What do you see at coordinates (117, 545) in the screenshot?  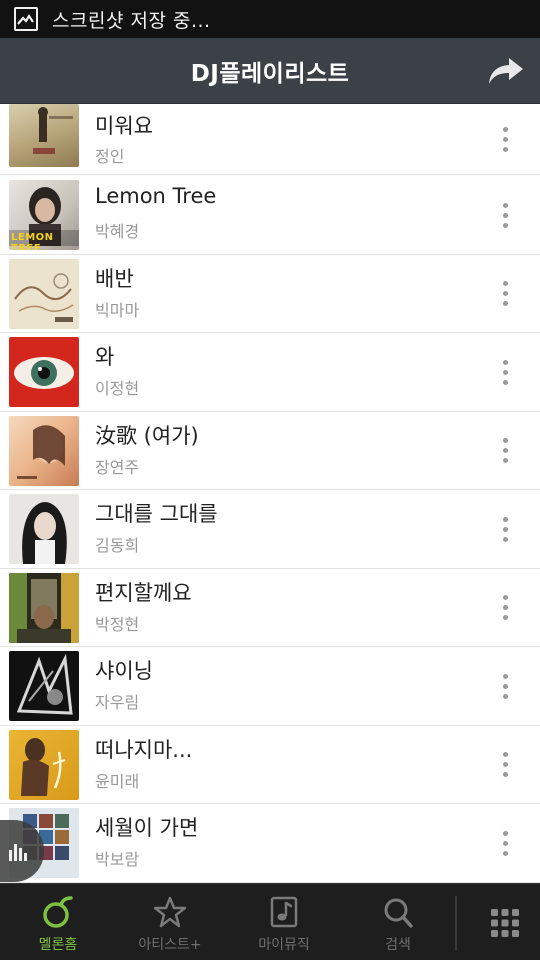 I see `song-artist: 김동희` at bounding box center [117, 545].